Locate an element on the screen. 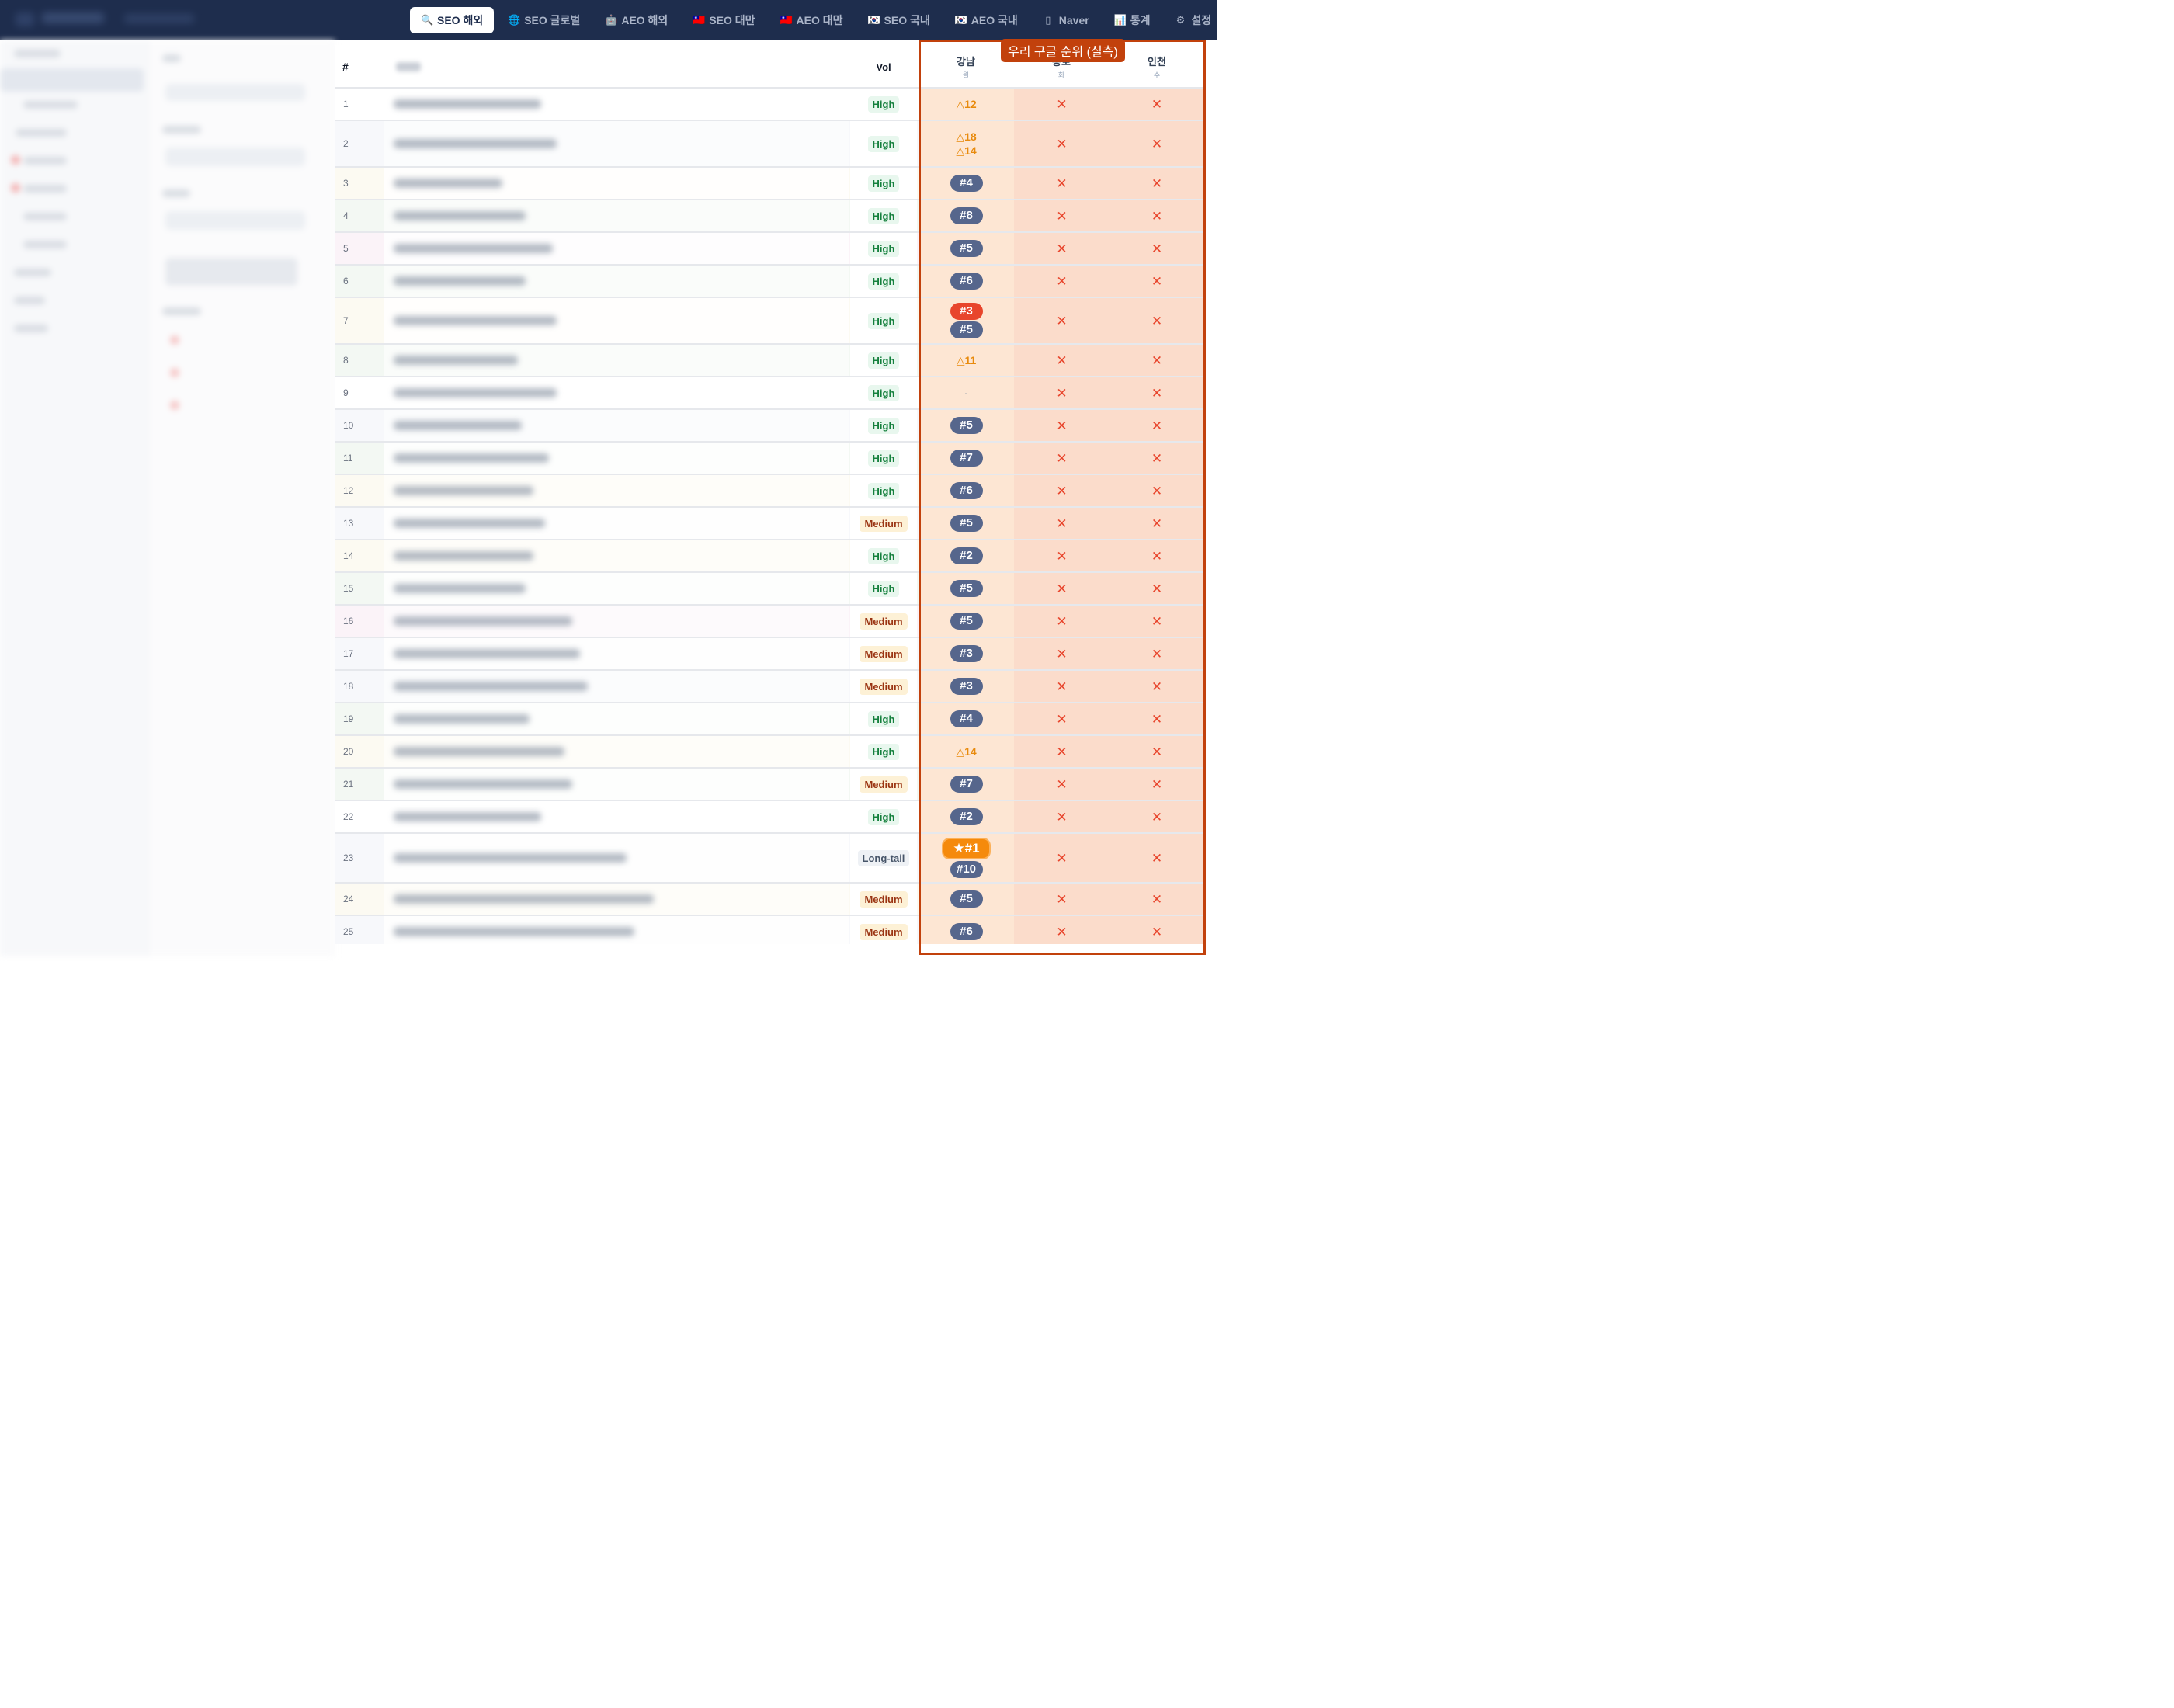 The height and width of the screenshot is (1708, 2174). table-row: 2 High △18 △14 ✕ ✕ is located at coordinates (769, 145).